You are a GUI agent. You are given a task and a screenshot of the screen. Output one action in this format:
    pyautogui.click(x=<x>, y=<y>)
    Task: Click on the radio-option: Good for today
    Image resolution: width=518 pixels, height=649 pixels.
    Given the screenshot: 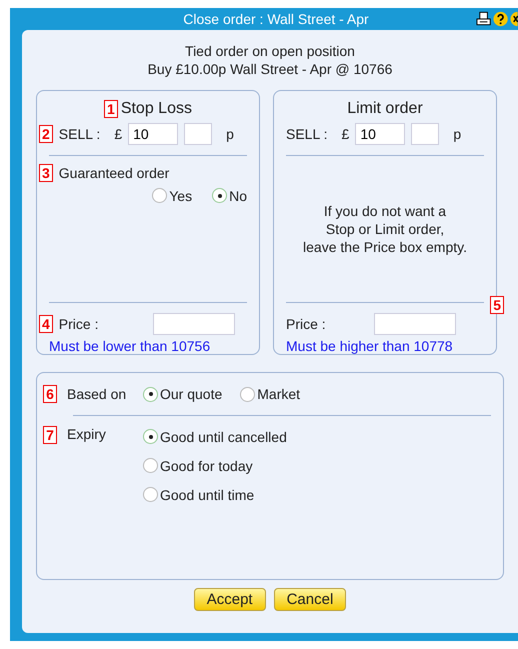 What is the action you would take?
    pyautogui.click(x=198, y=466)
    